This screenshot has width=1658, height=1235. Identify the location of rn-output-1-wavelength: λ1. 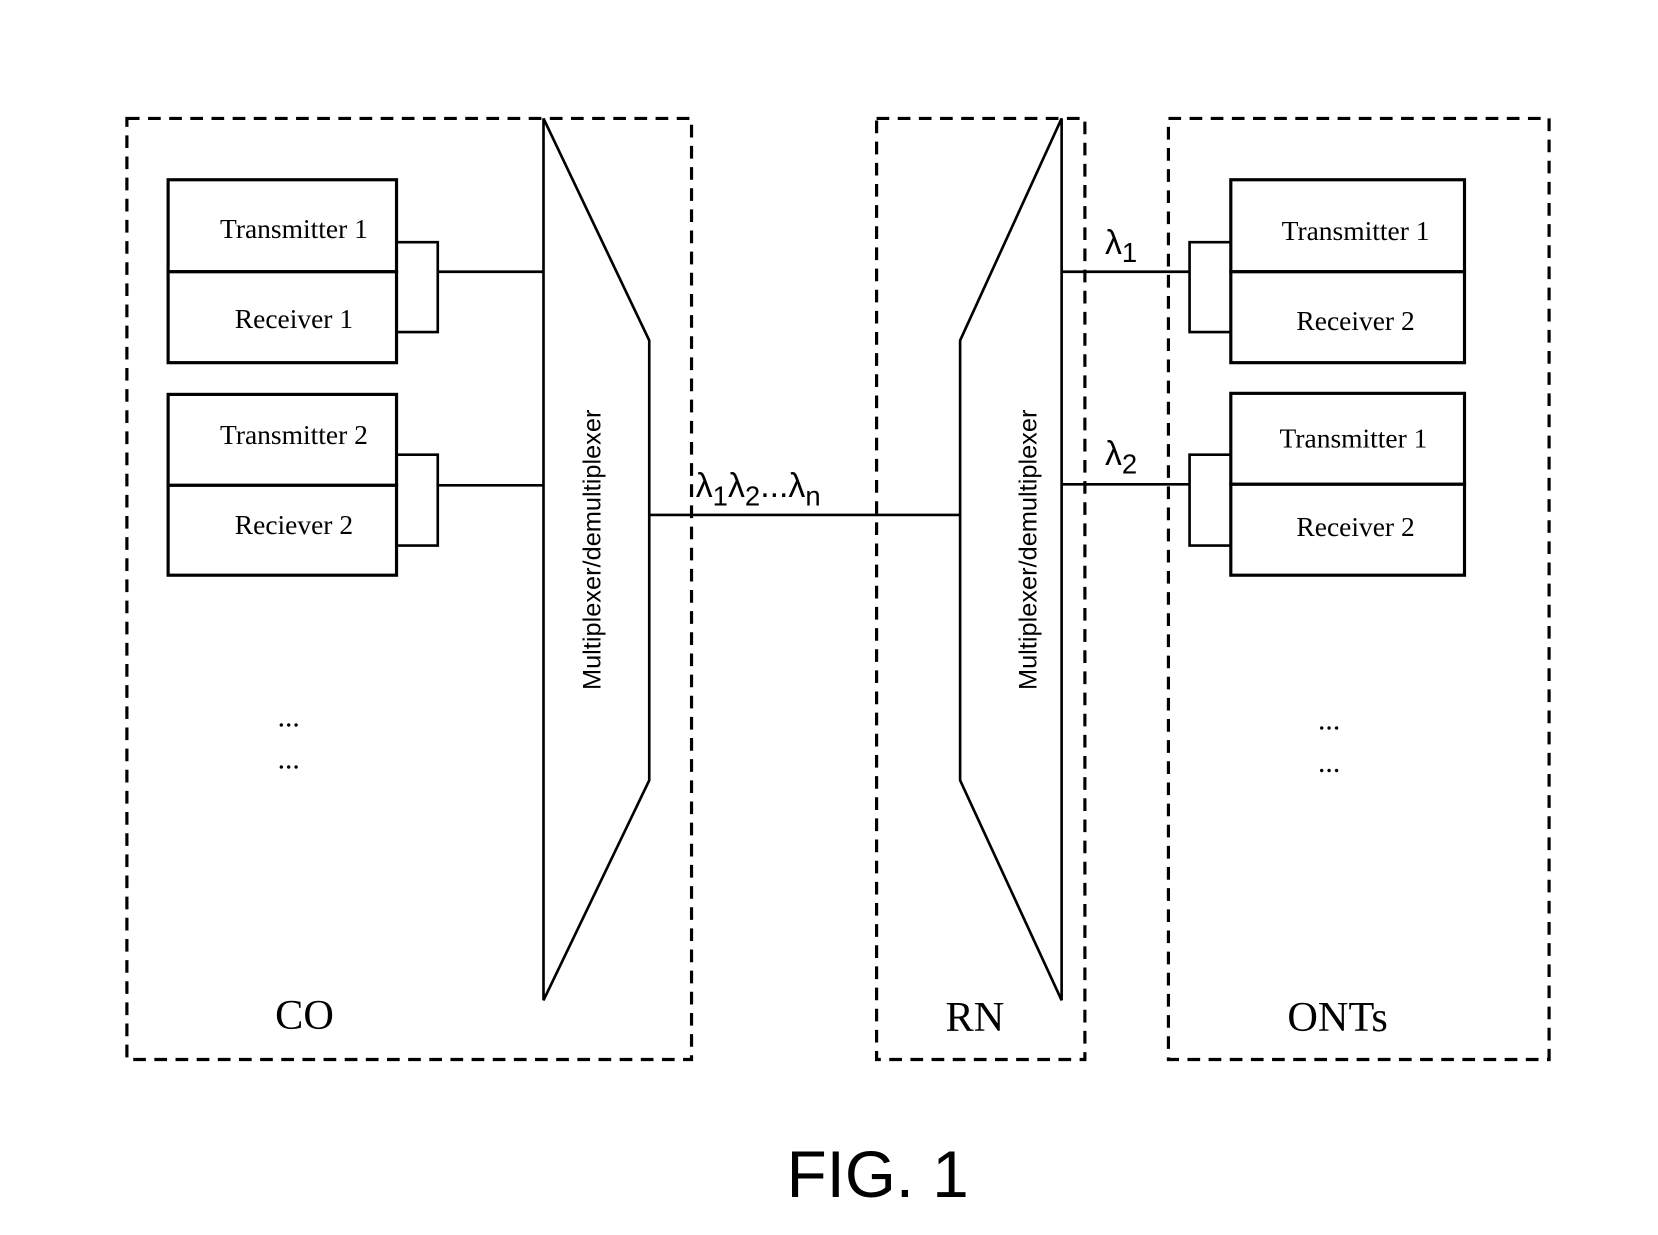
(1121, 246).